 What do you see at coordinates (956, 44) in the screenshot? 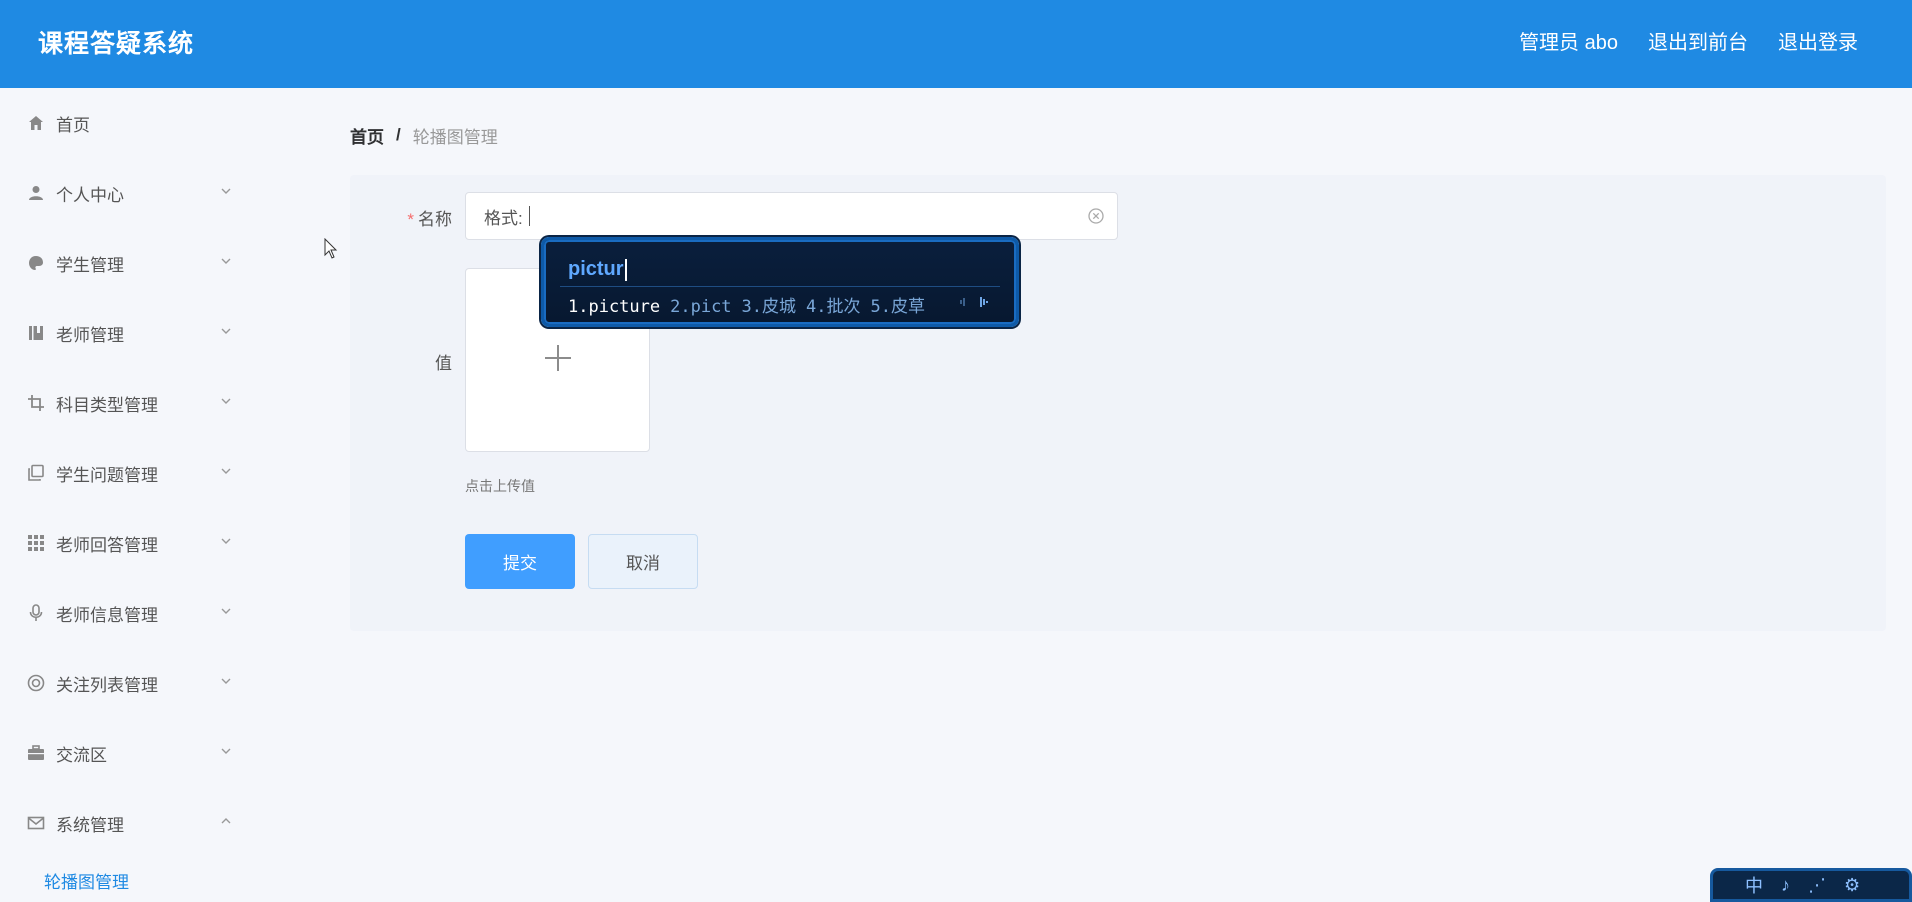
I see `top-header: 课程答疑系统 管理员 abo 退出到前台 退出登录` at bounding box center [956, 44].